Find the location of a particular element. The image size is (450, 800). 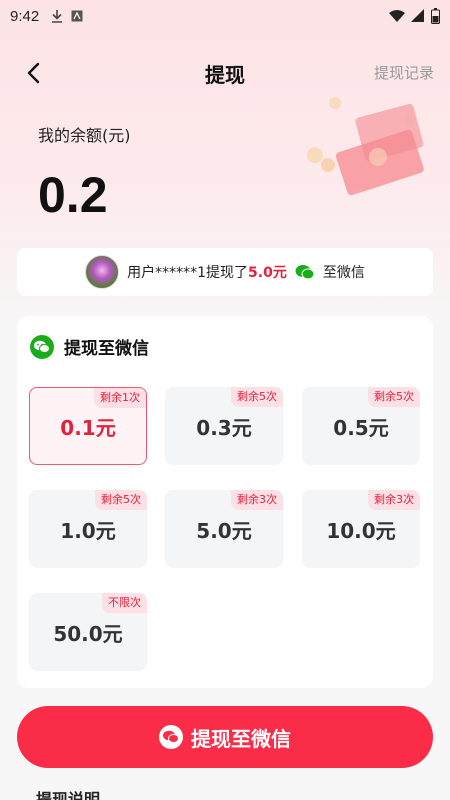

balance-label: 我的余额(元) is located at coordinates (84, 135).